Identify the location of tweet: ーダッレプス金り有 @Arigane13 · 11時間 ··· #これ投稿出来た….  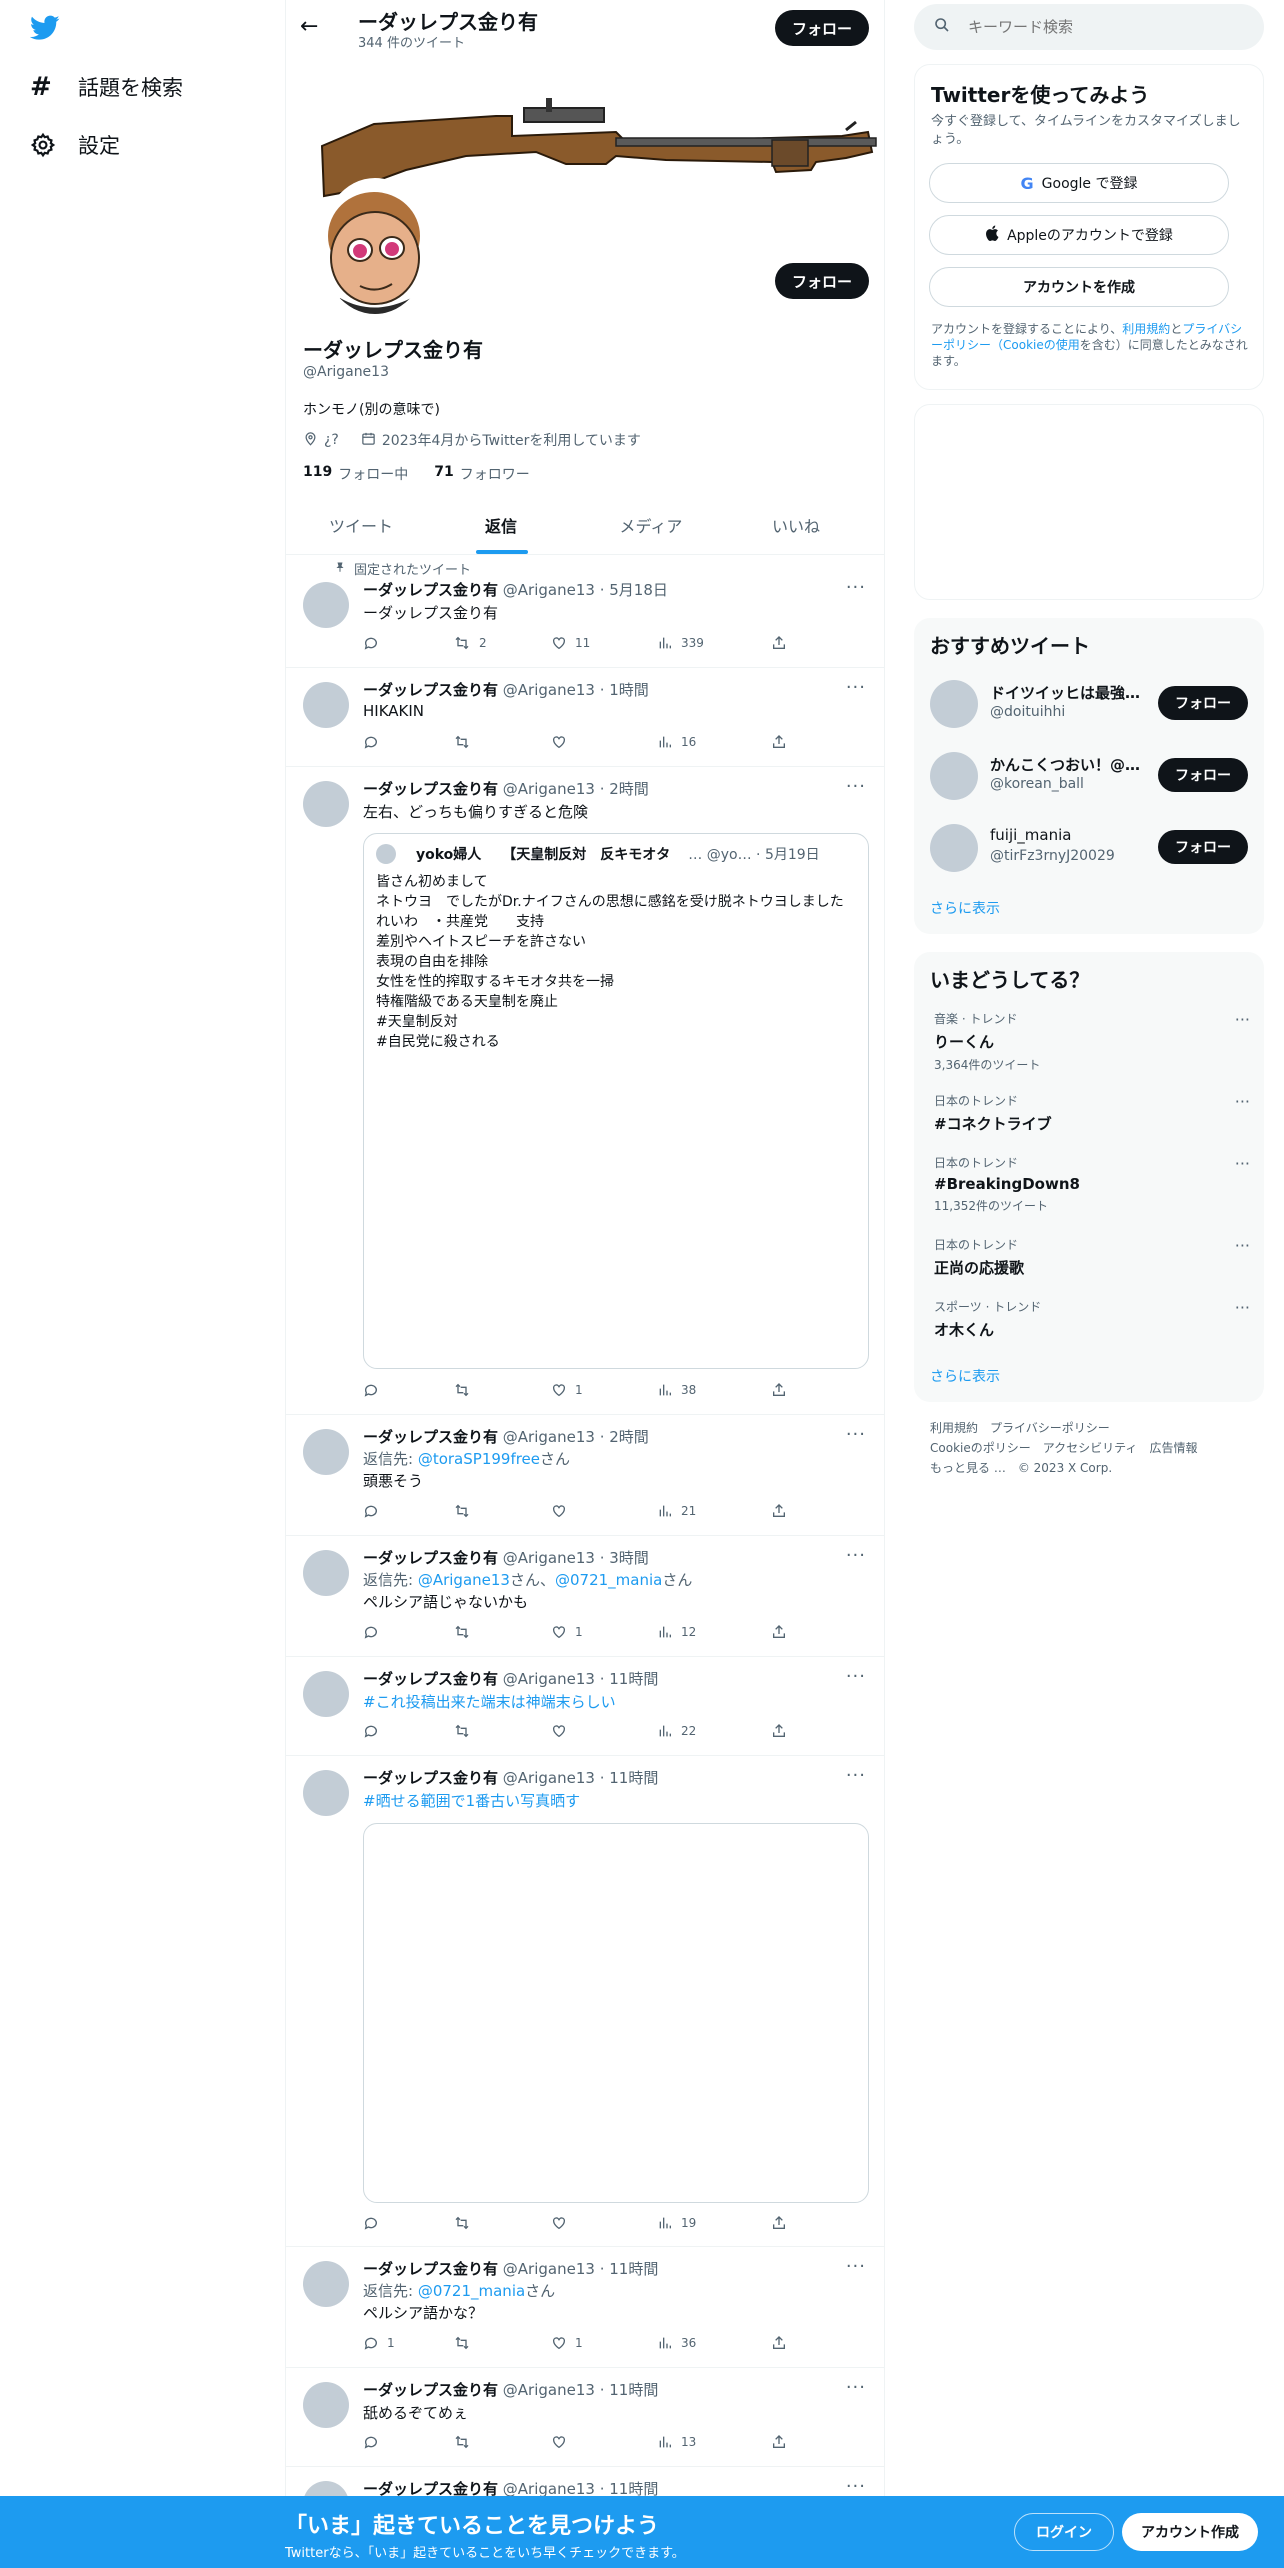
(585, 1706).